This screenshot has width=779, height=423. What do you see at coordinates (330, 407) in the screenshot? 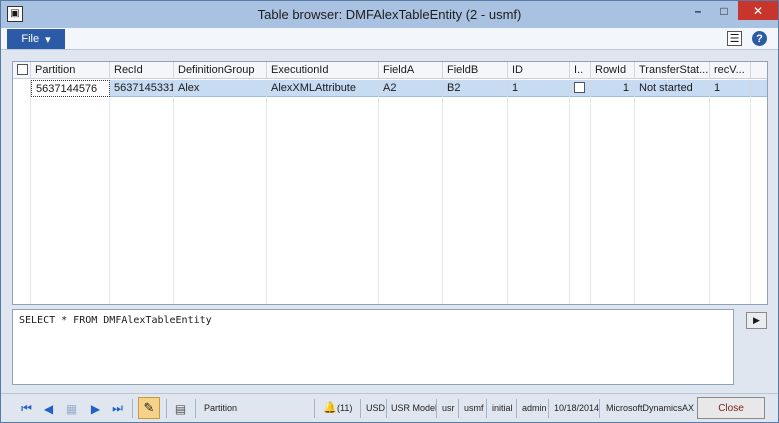
I see `notification-bell-icon: 🔔` at bounding box center [330, 407].